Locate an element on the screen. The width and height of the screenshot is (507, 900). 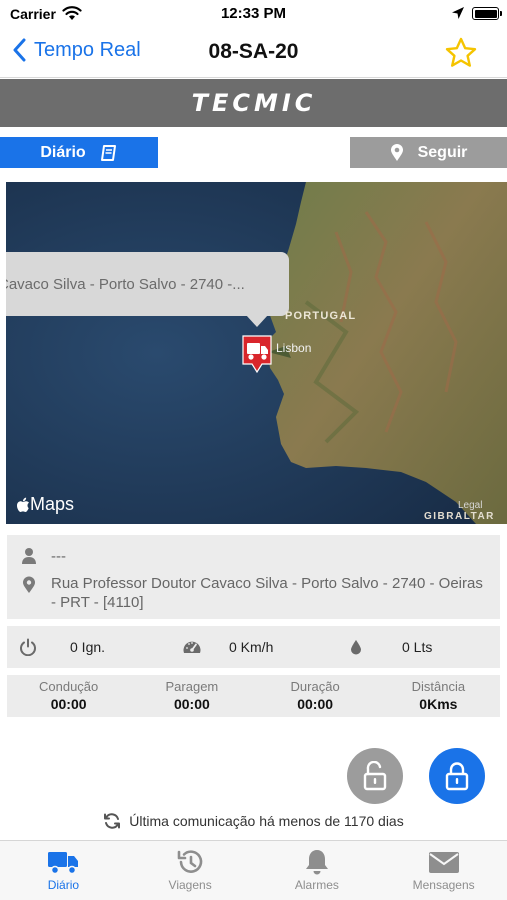
times-value: 0Kms is located at coordinates (438, 704).